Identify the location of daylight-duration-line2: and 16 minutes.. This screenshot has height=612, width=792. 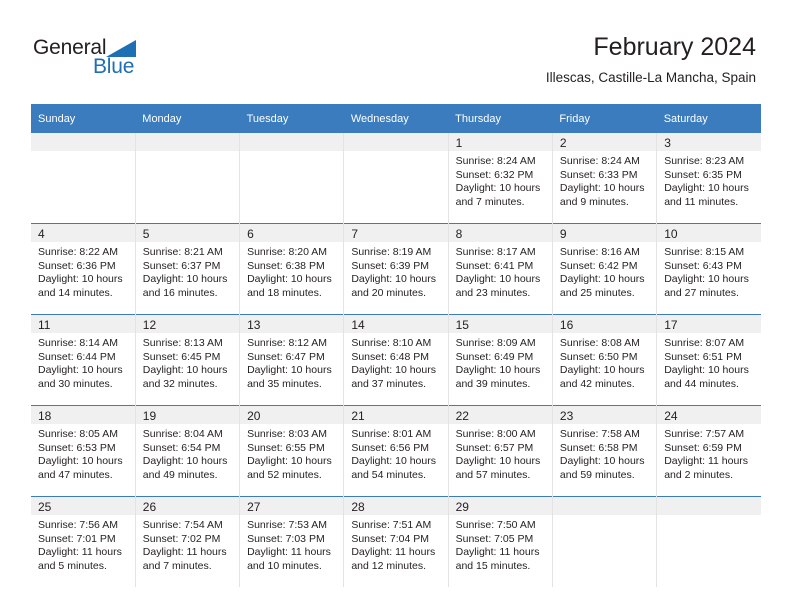
(180, 292).